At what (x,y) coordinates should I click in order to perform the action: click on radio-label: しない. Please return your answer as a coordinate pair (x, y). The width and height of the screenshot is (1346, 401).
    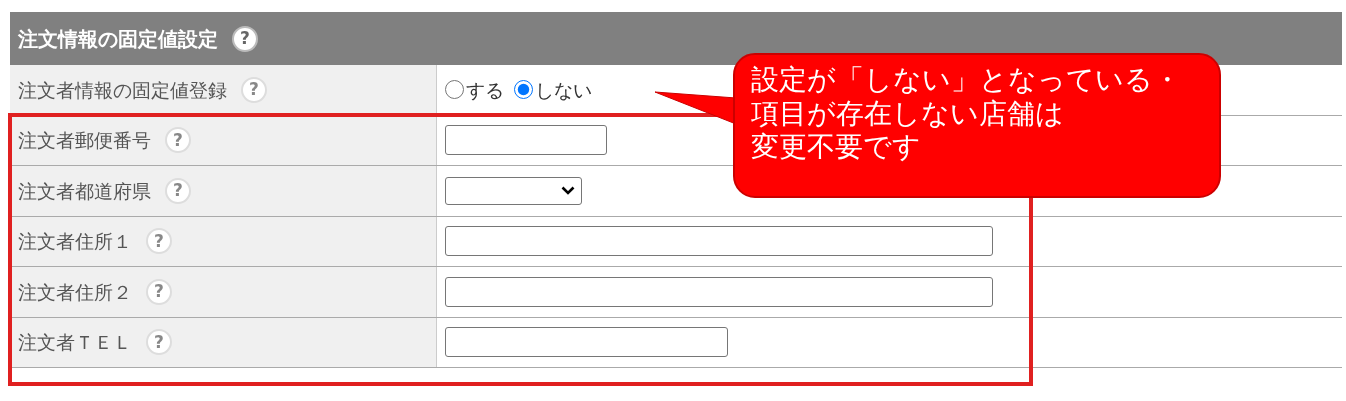
    Looking at the image, I should click on (563, 90).